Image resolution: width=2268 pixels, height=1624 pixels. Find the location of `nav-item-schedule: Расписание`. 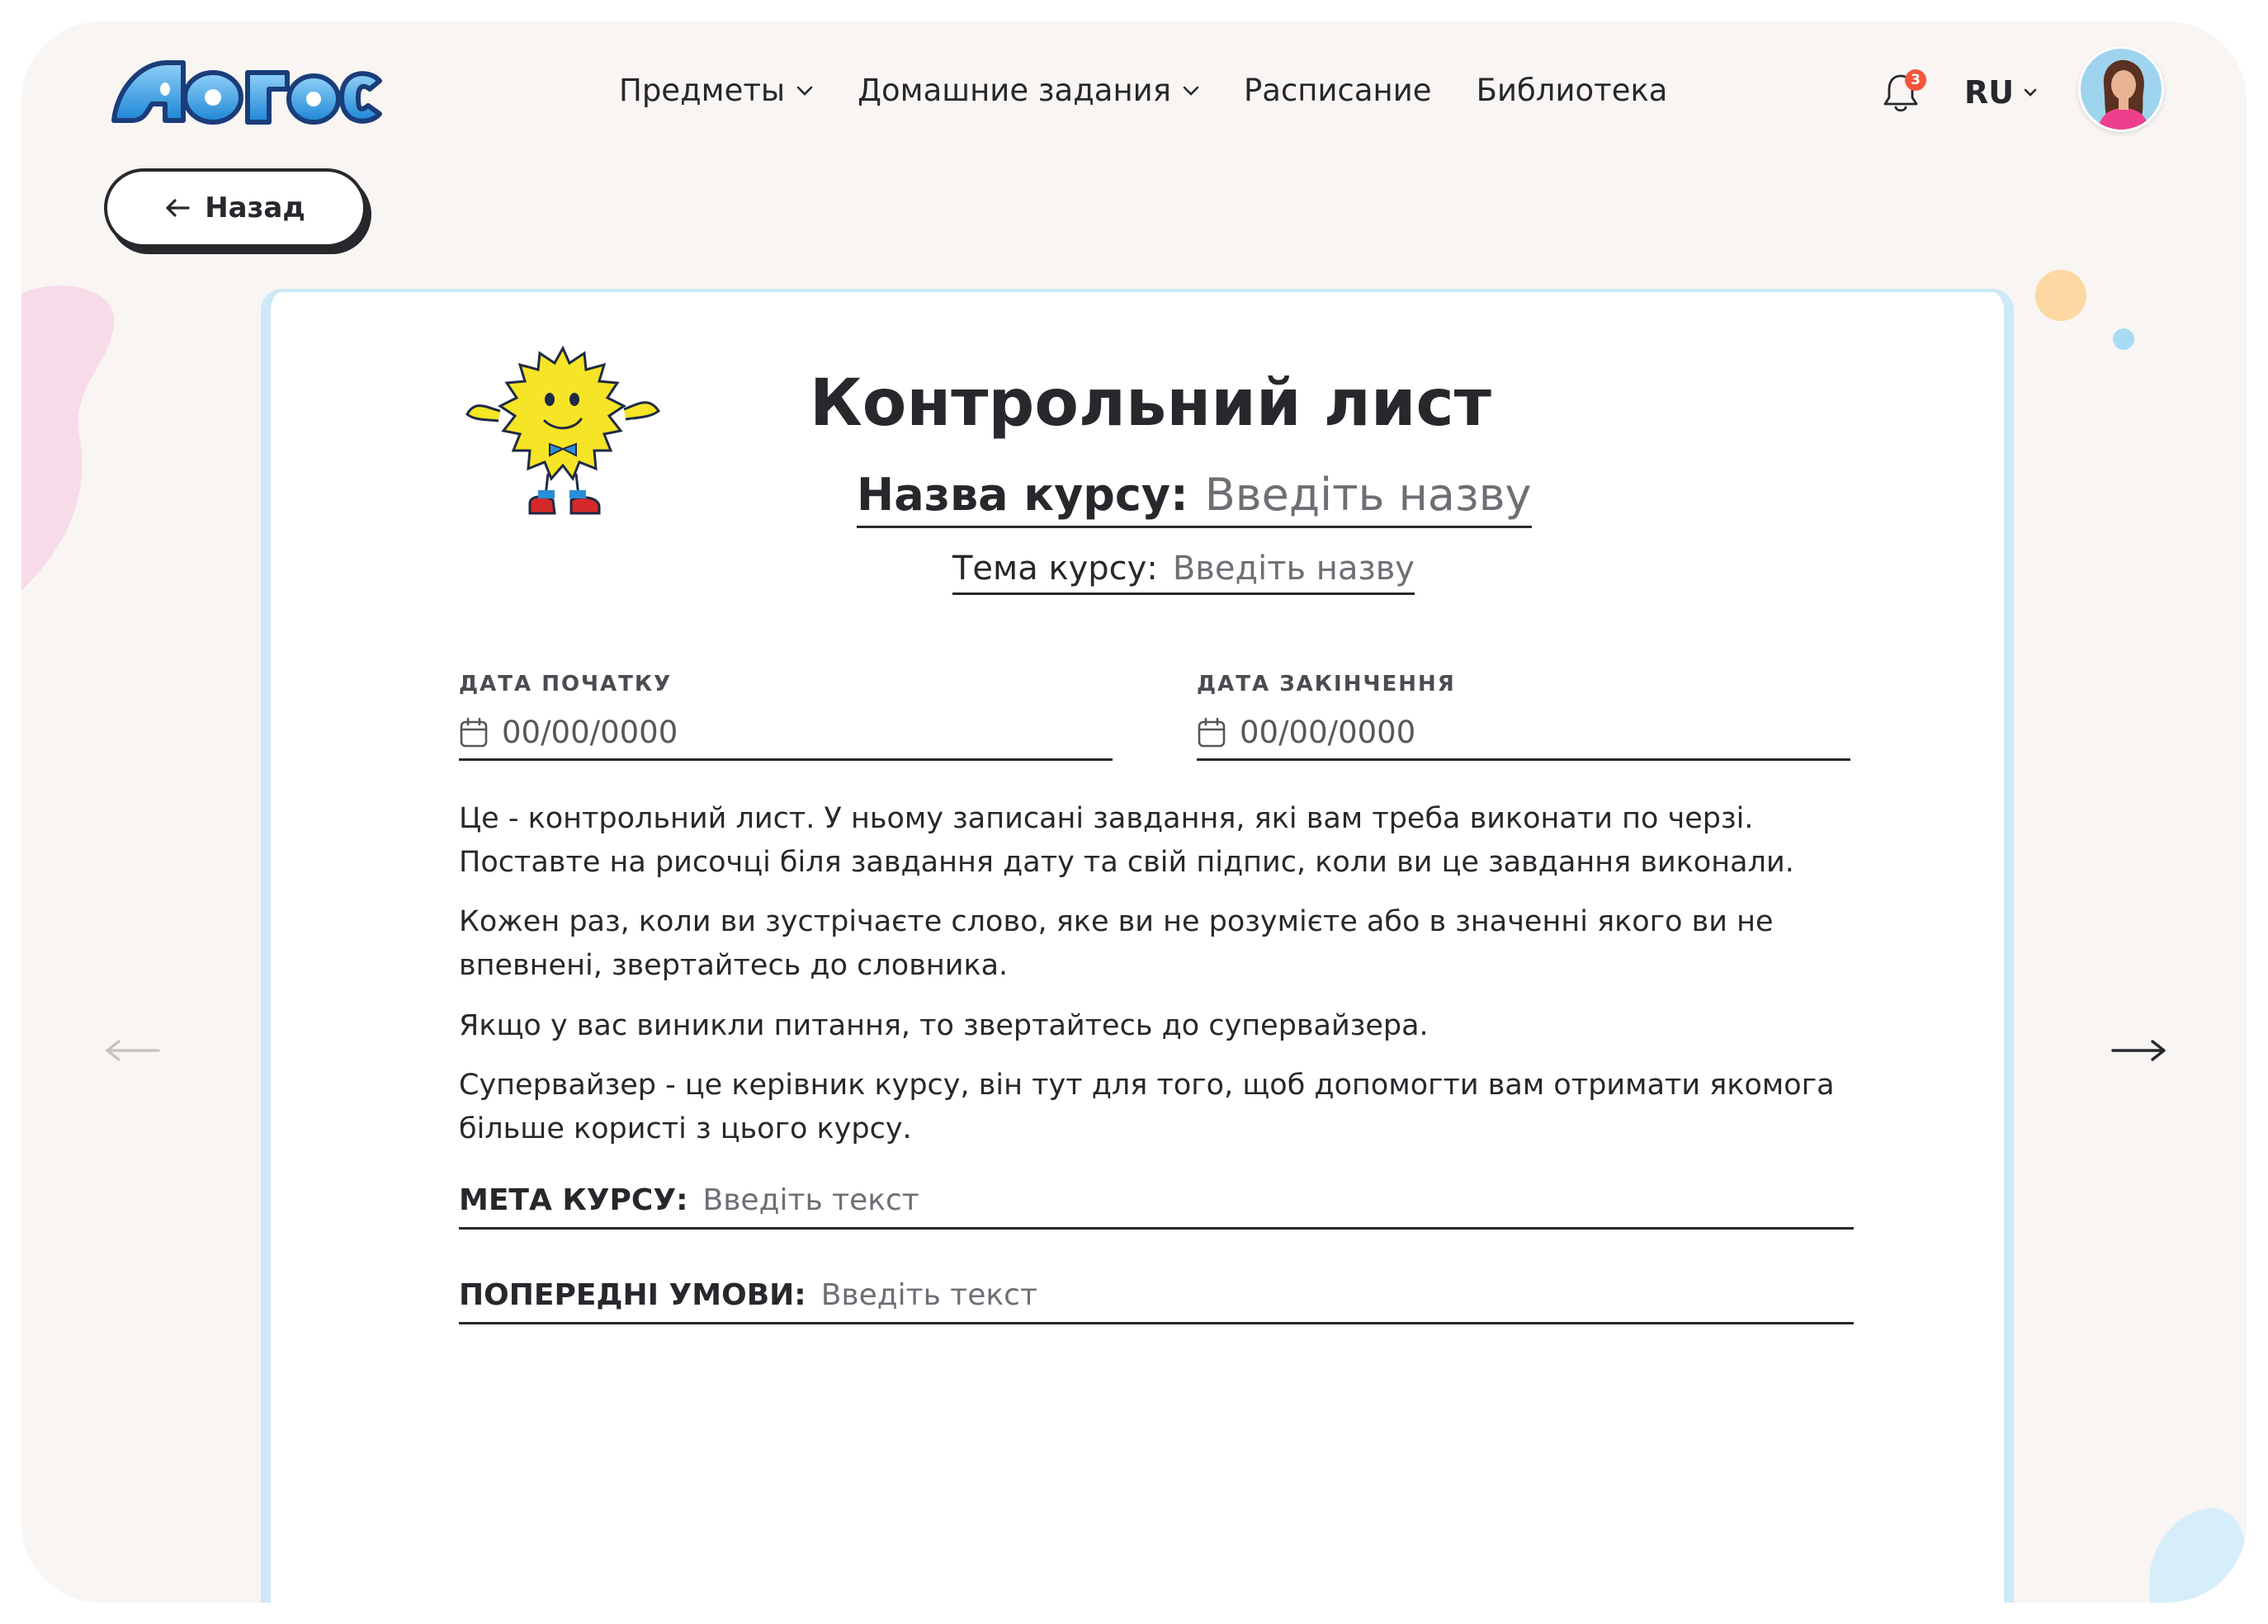

nav-item-schedule: Расписание is located at coordinates (1338, 90).